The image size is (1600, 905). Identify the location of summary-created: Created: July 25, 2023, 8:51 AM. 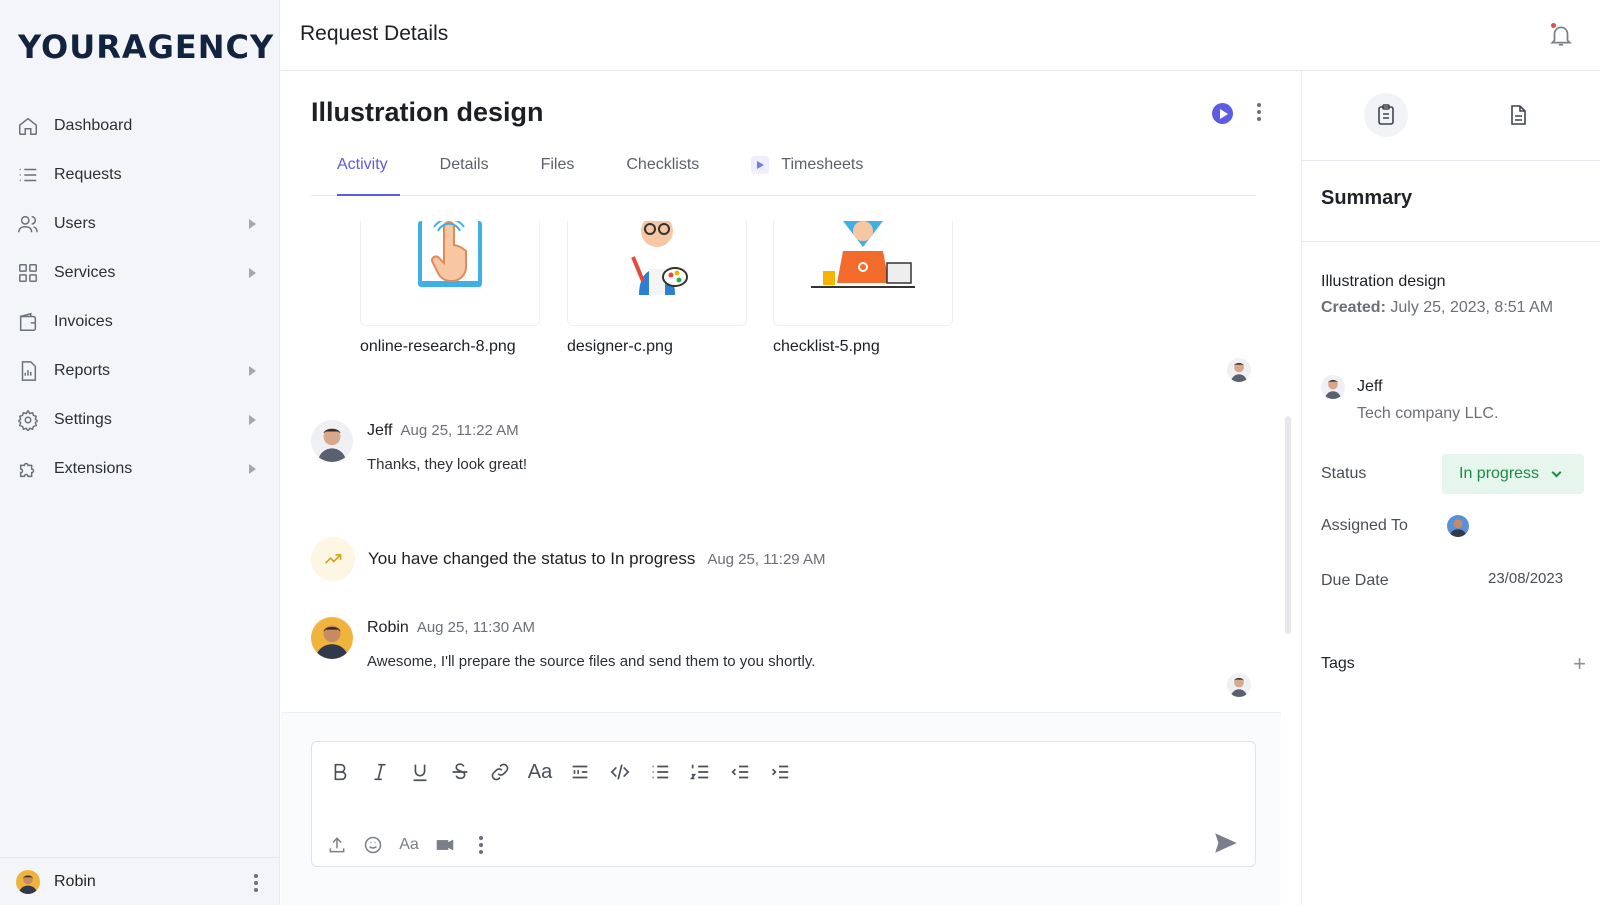
(1437, 308).